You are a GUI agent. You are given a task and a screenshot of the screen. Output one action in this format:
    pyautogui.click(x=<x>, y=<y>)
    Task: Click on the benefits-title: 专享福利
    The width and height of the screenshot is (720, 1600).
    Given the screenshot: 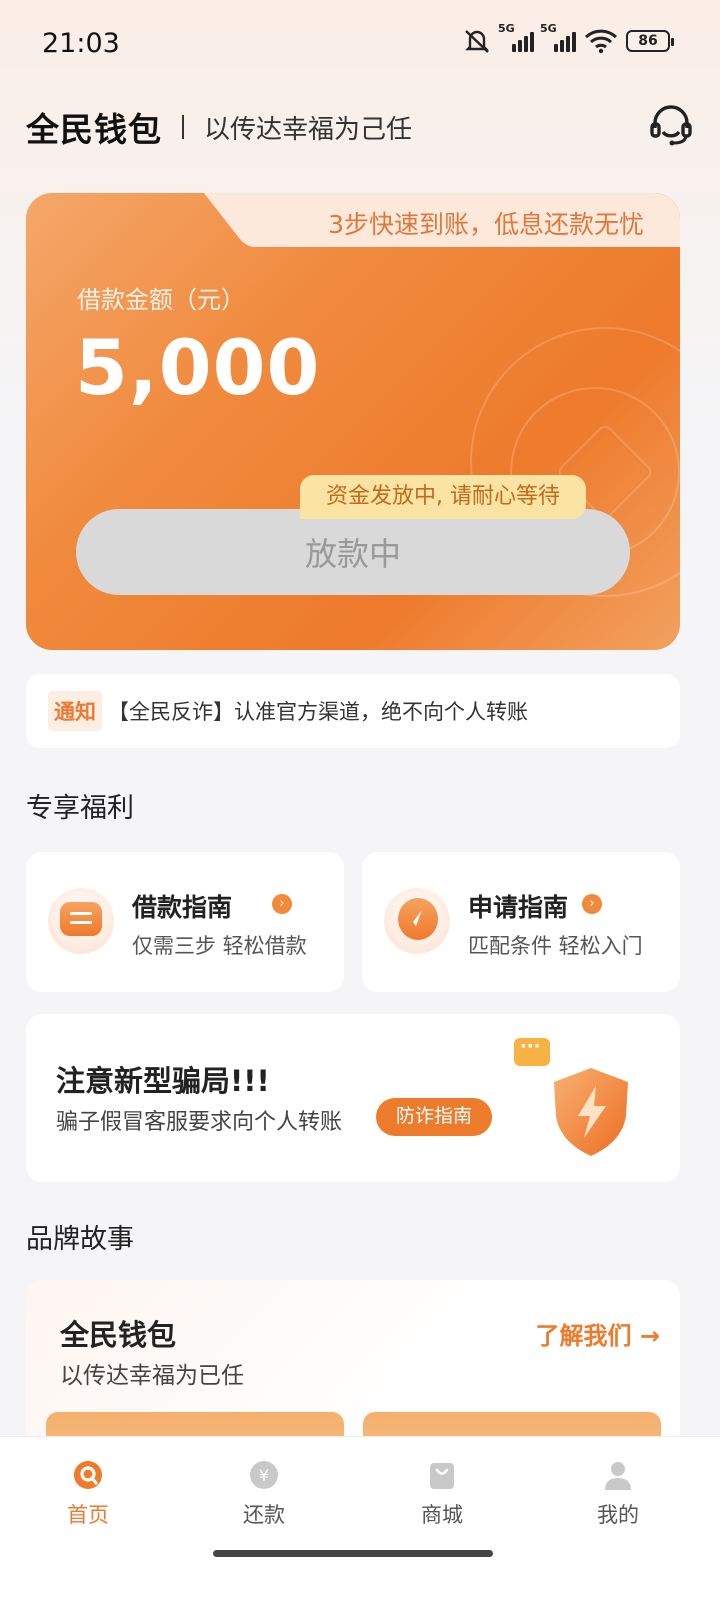 What is the action you would take?
    pyautogui.click(x=80, y=808)
    